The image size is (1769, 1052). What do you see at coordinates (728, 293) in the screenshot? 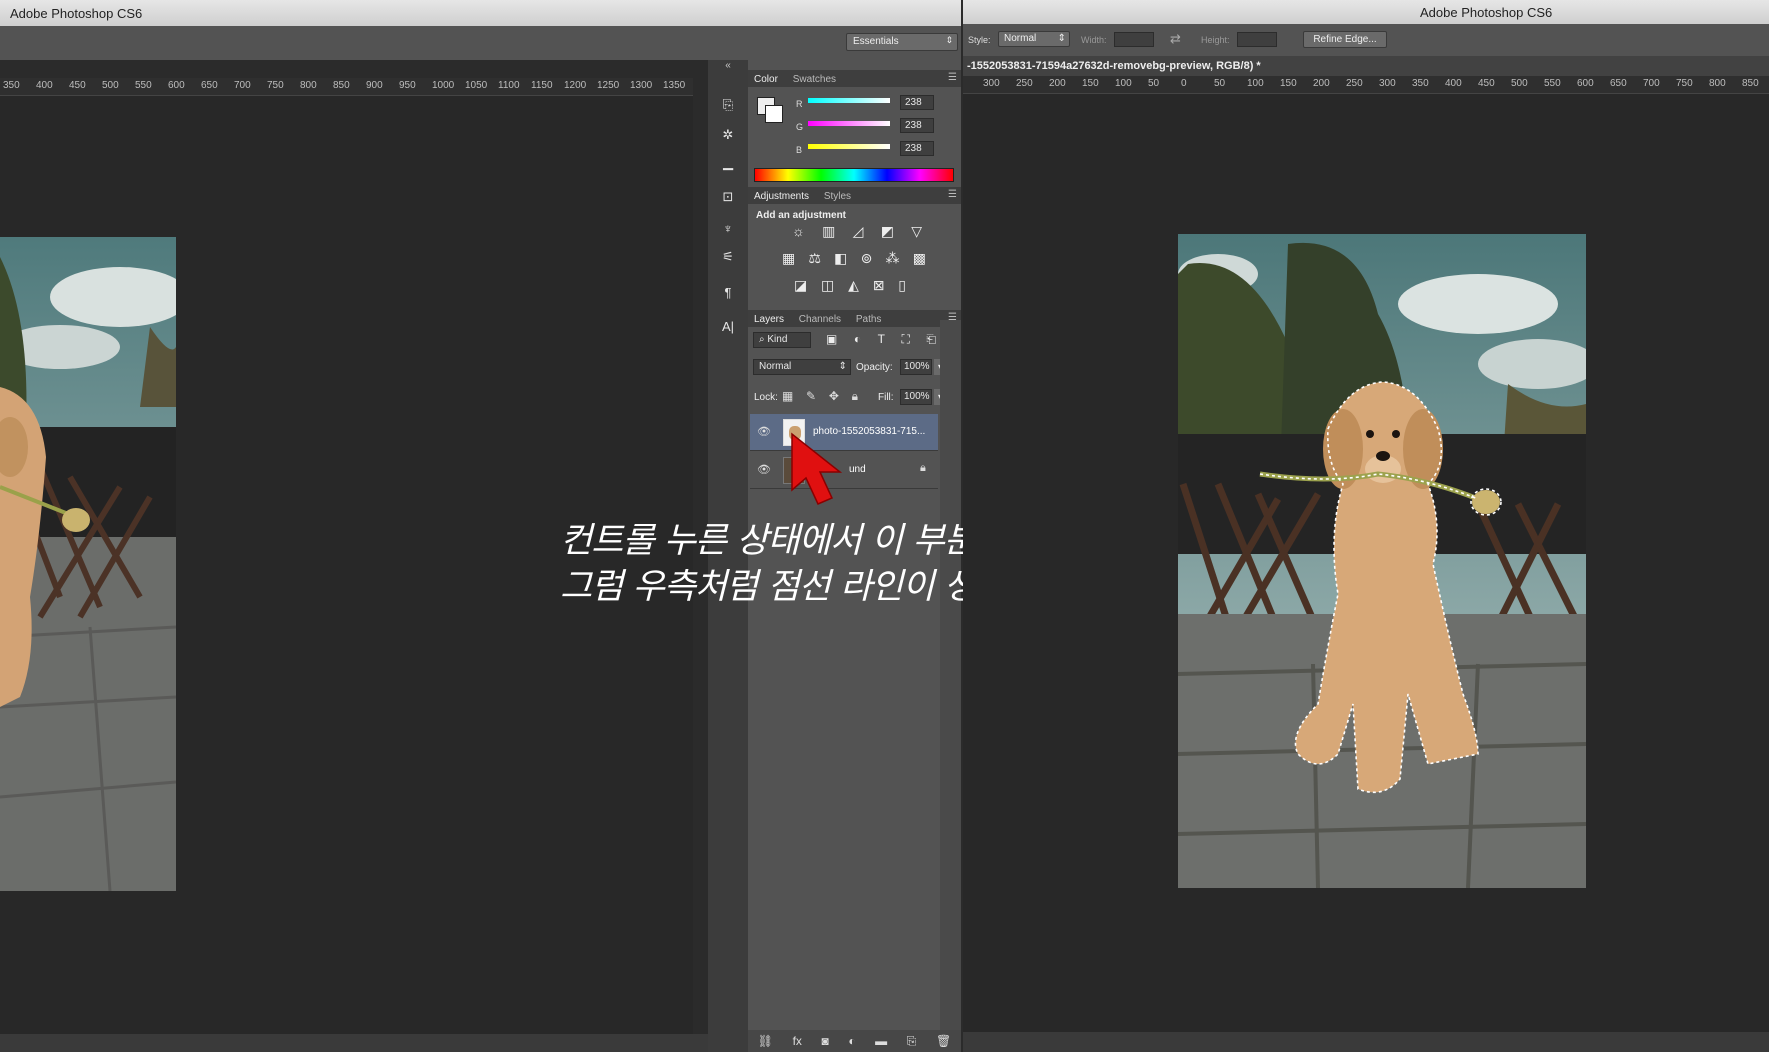
I see `paragraph-icon: ¶` at bounding box center [728, 293].